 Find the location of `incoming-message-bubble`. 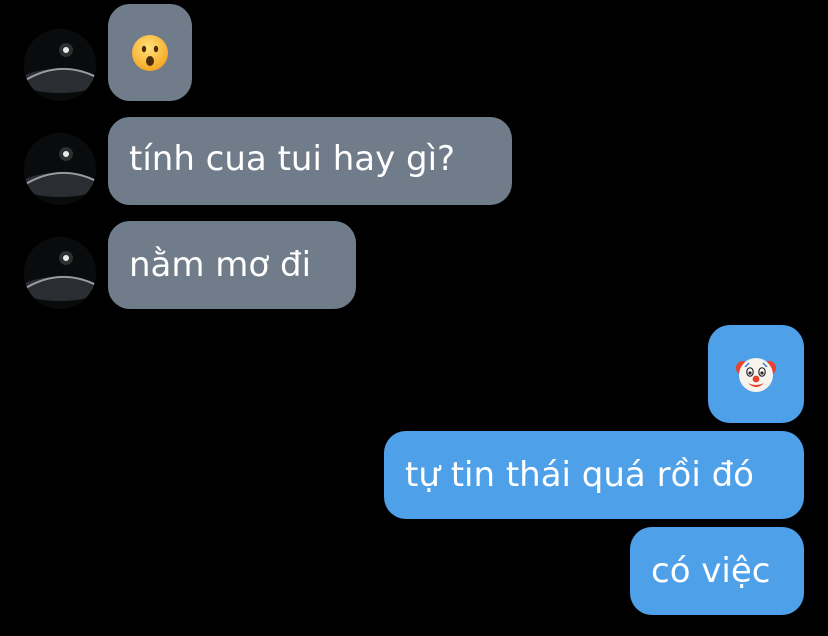

incoming-message-bubble is located at coordinates (150, 52).